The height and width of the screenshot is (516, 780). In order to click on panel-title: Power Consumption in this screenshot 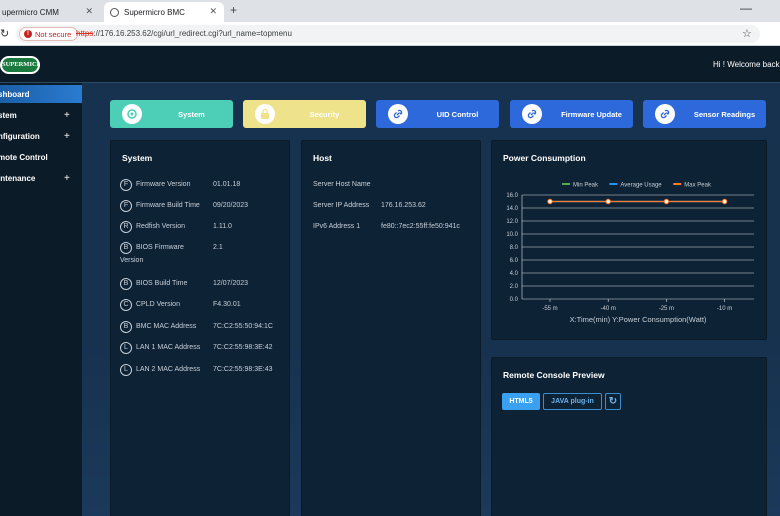, I will do `click(544, 158)`.